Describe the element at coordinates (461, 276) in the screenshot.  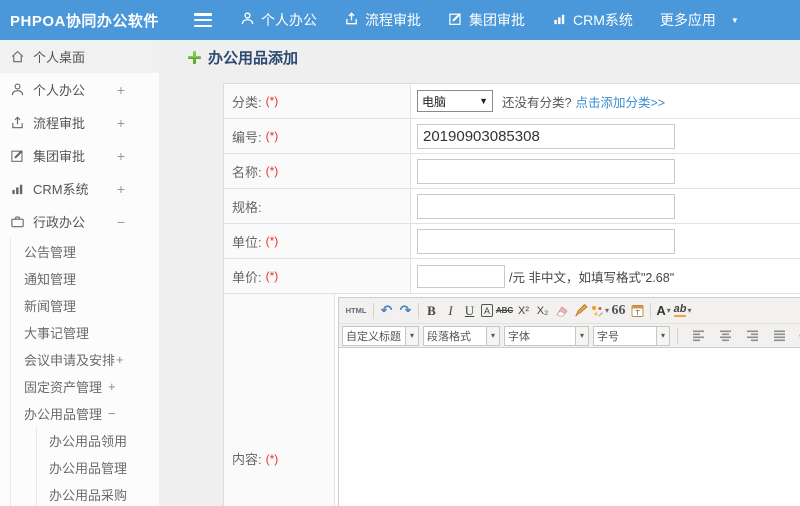
I see `price-input` at that location.